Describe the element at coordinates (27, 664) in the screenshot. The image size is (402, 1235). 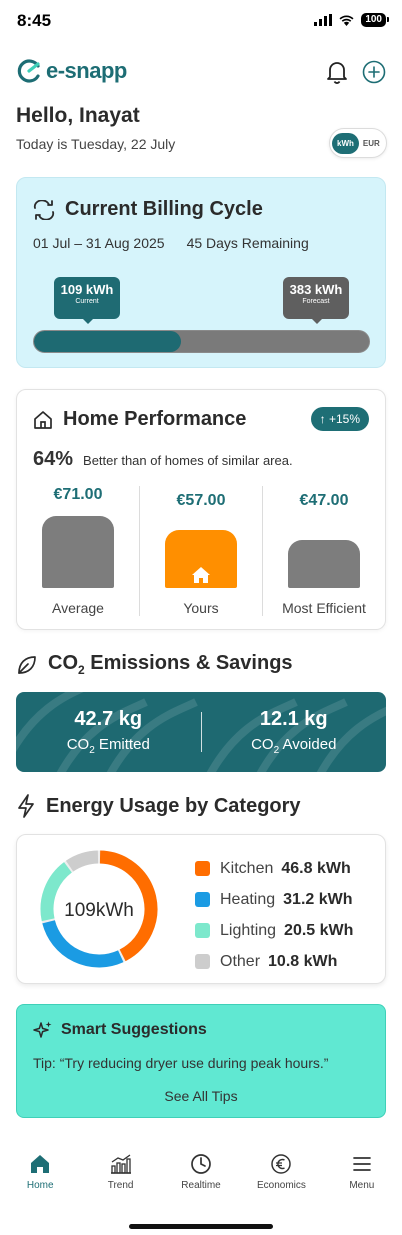
I see `leaf-icon` at that location.